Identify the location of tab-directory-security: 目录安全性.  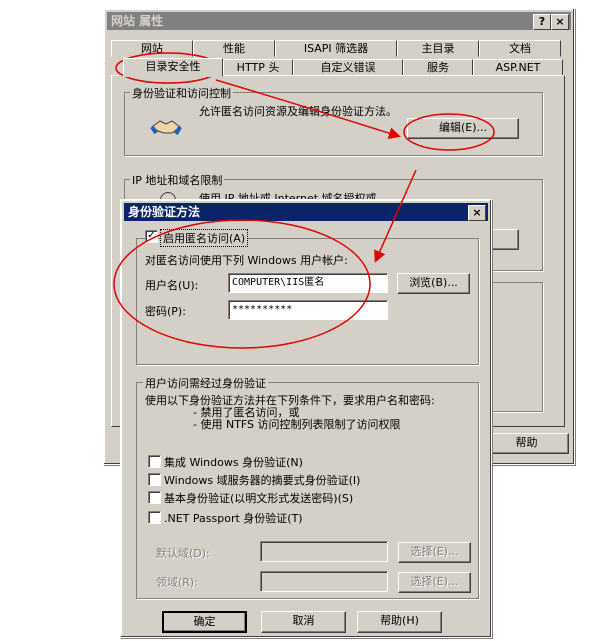
(173, 67).